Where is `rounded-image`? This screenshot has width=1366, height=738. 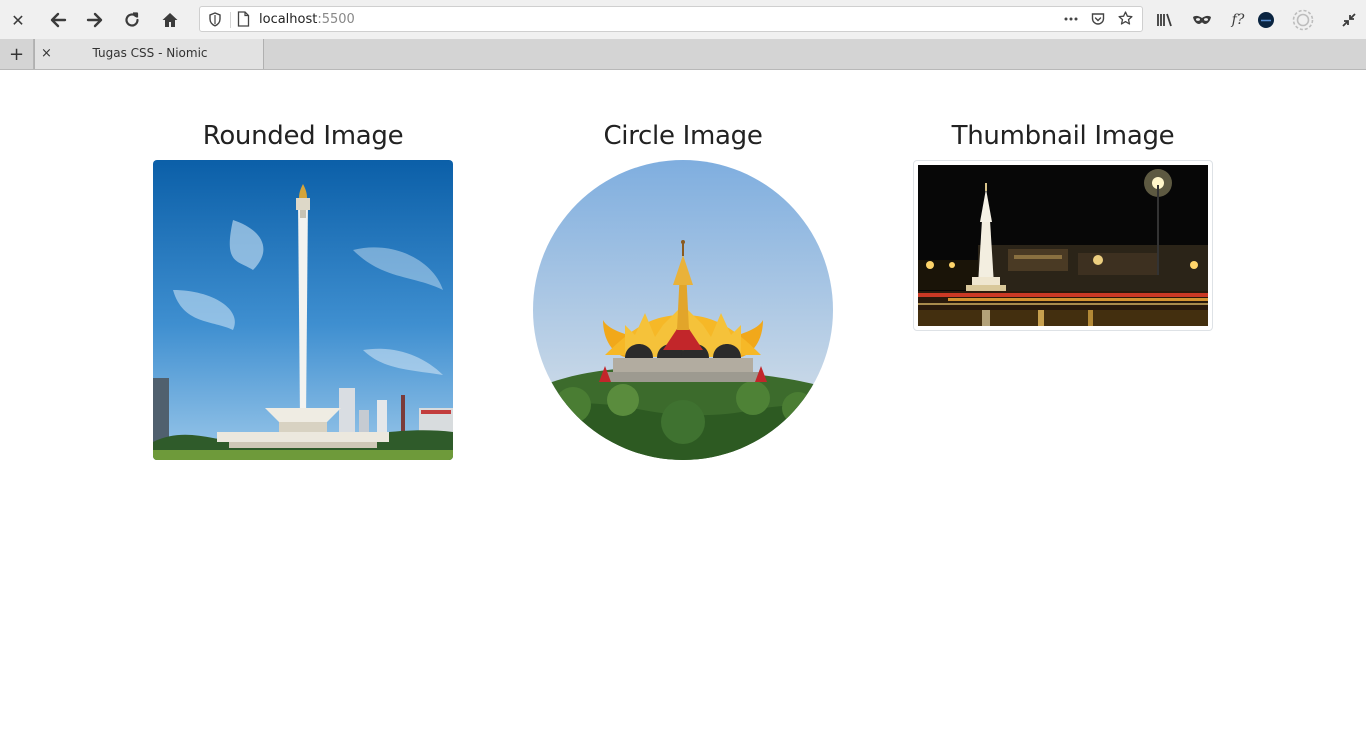 rounded-image is located at coordinates (303, 310).